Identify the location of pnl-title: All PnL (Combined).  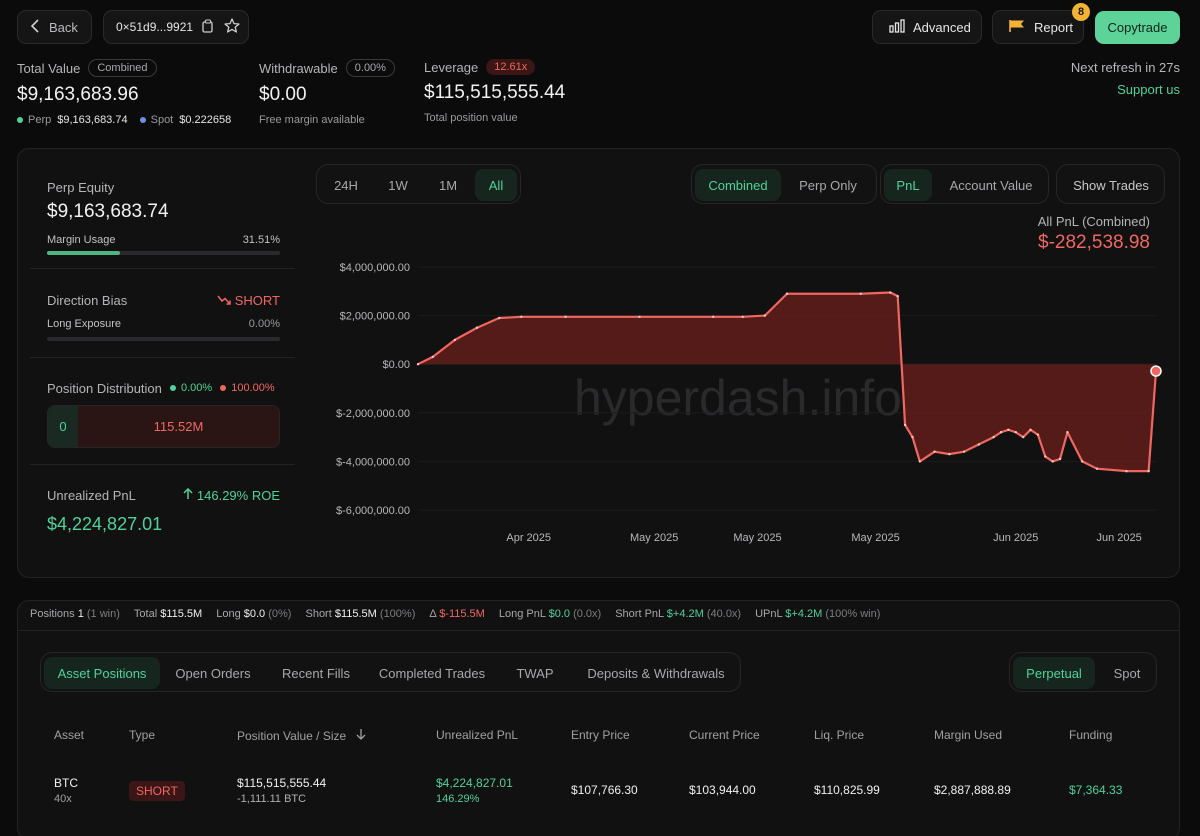
(1093, 221).